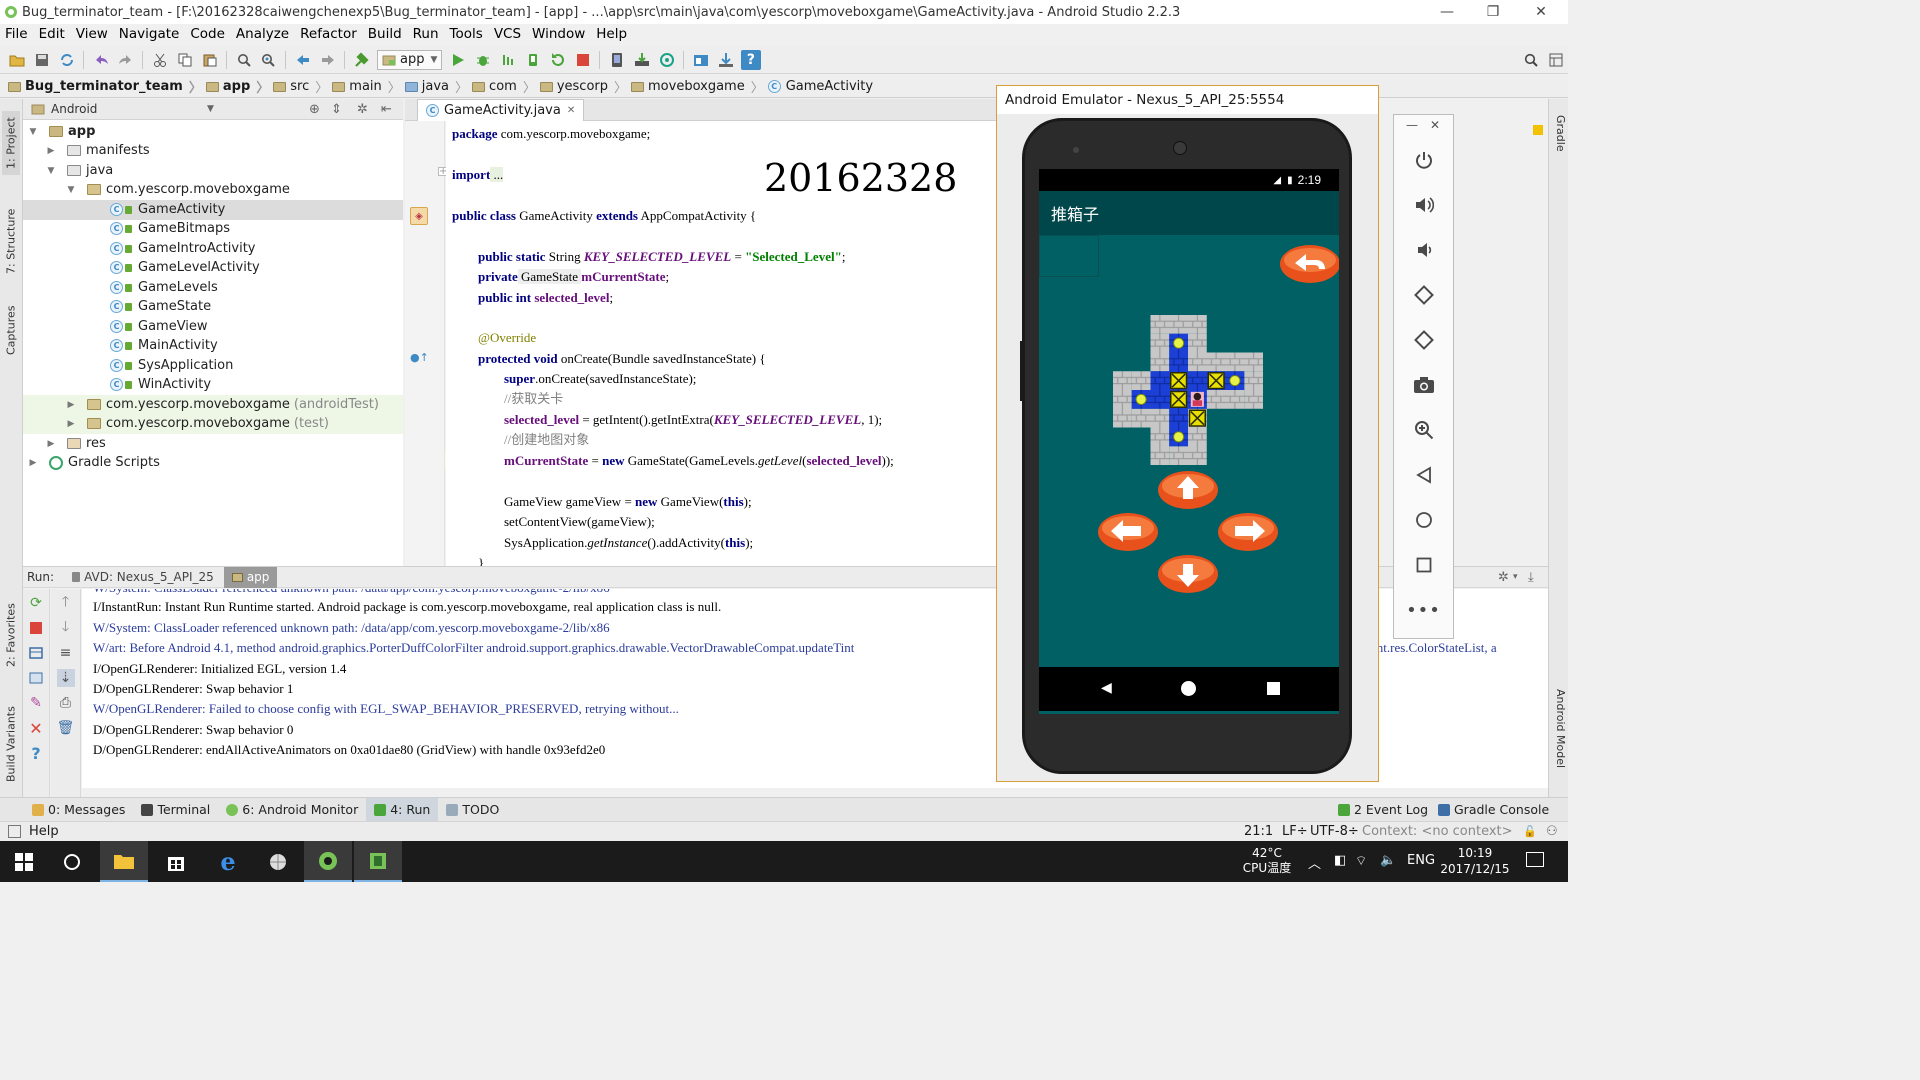 The height and width of the screenshot is (1080, 1920). What do you see at coordinates (559, 34) in the screenshot?
I see `menu-window: Window` at bounding box center [559, 34].